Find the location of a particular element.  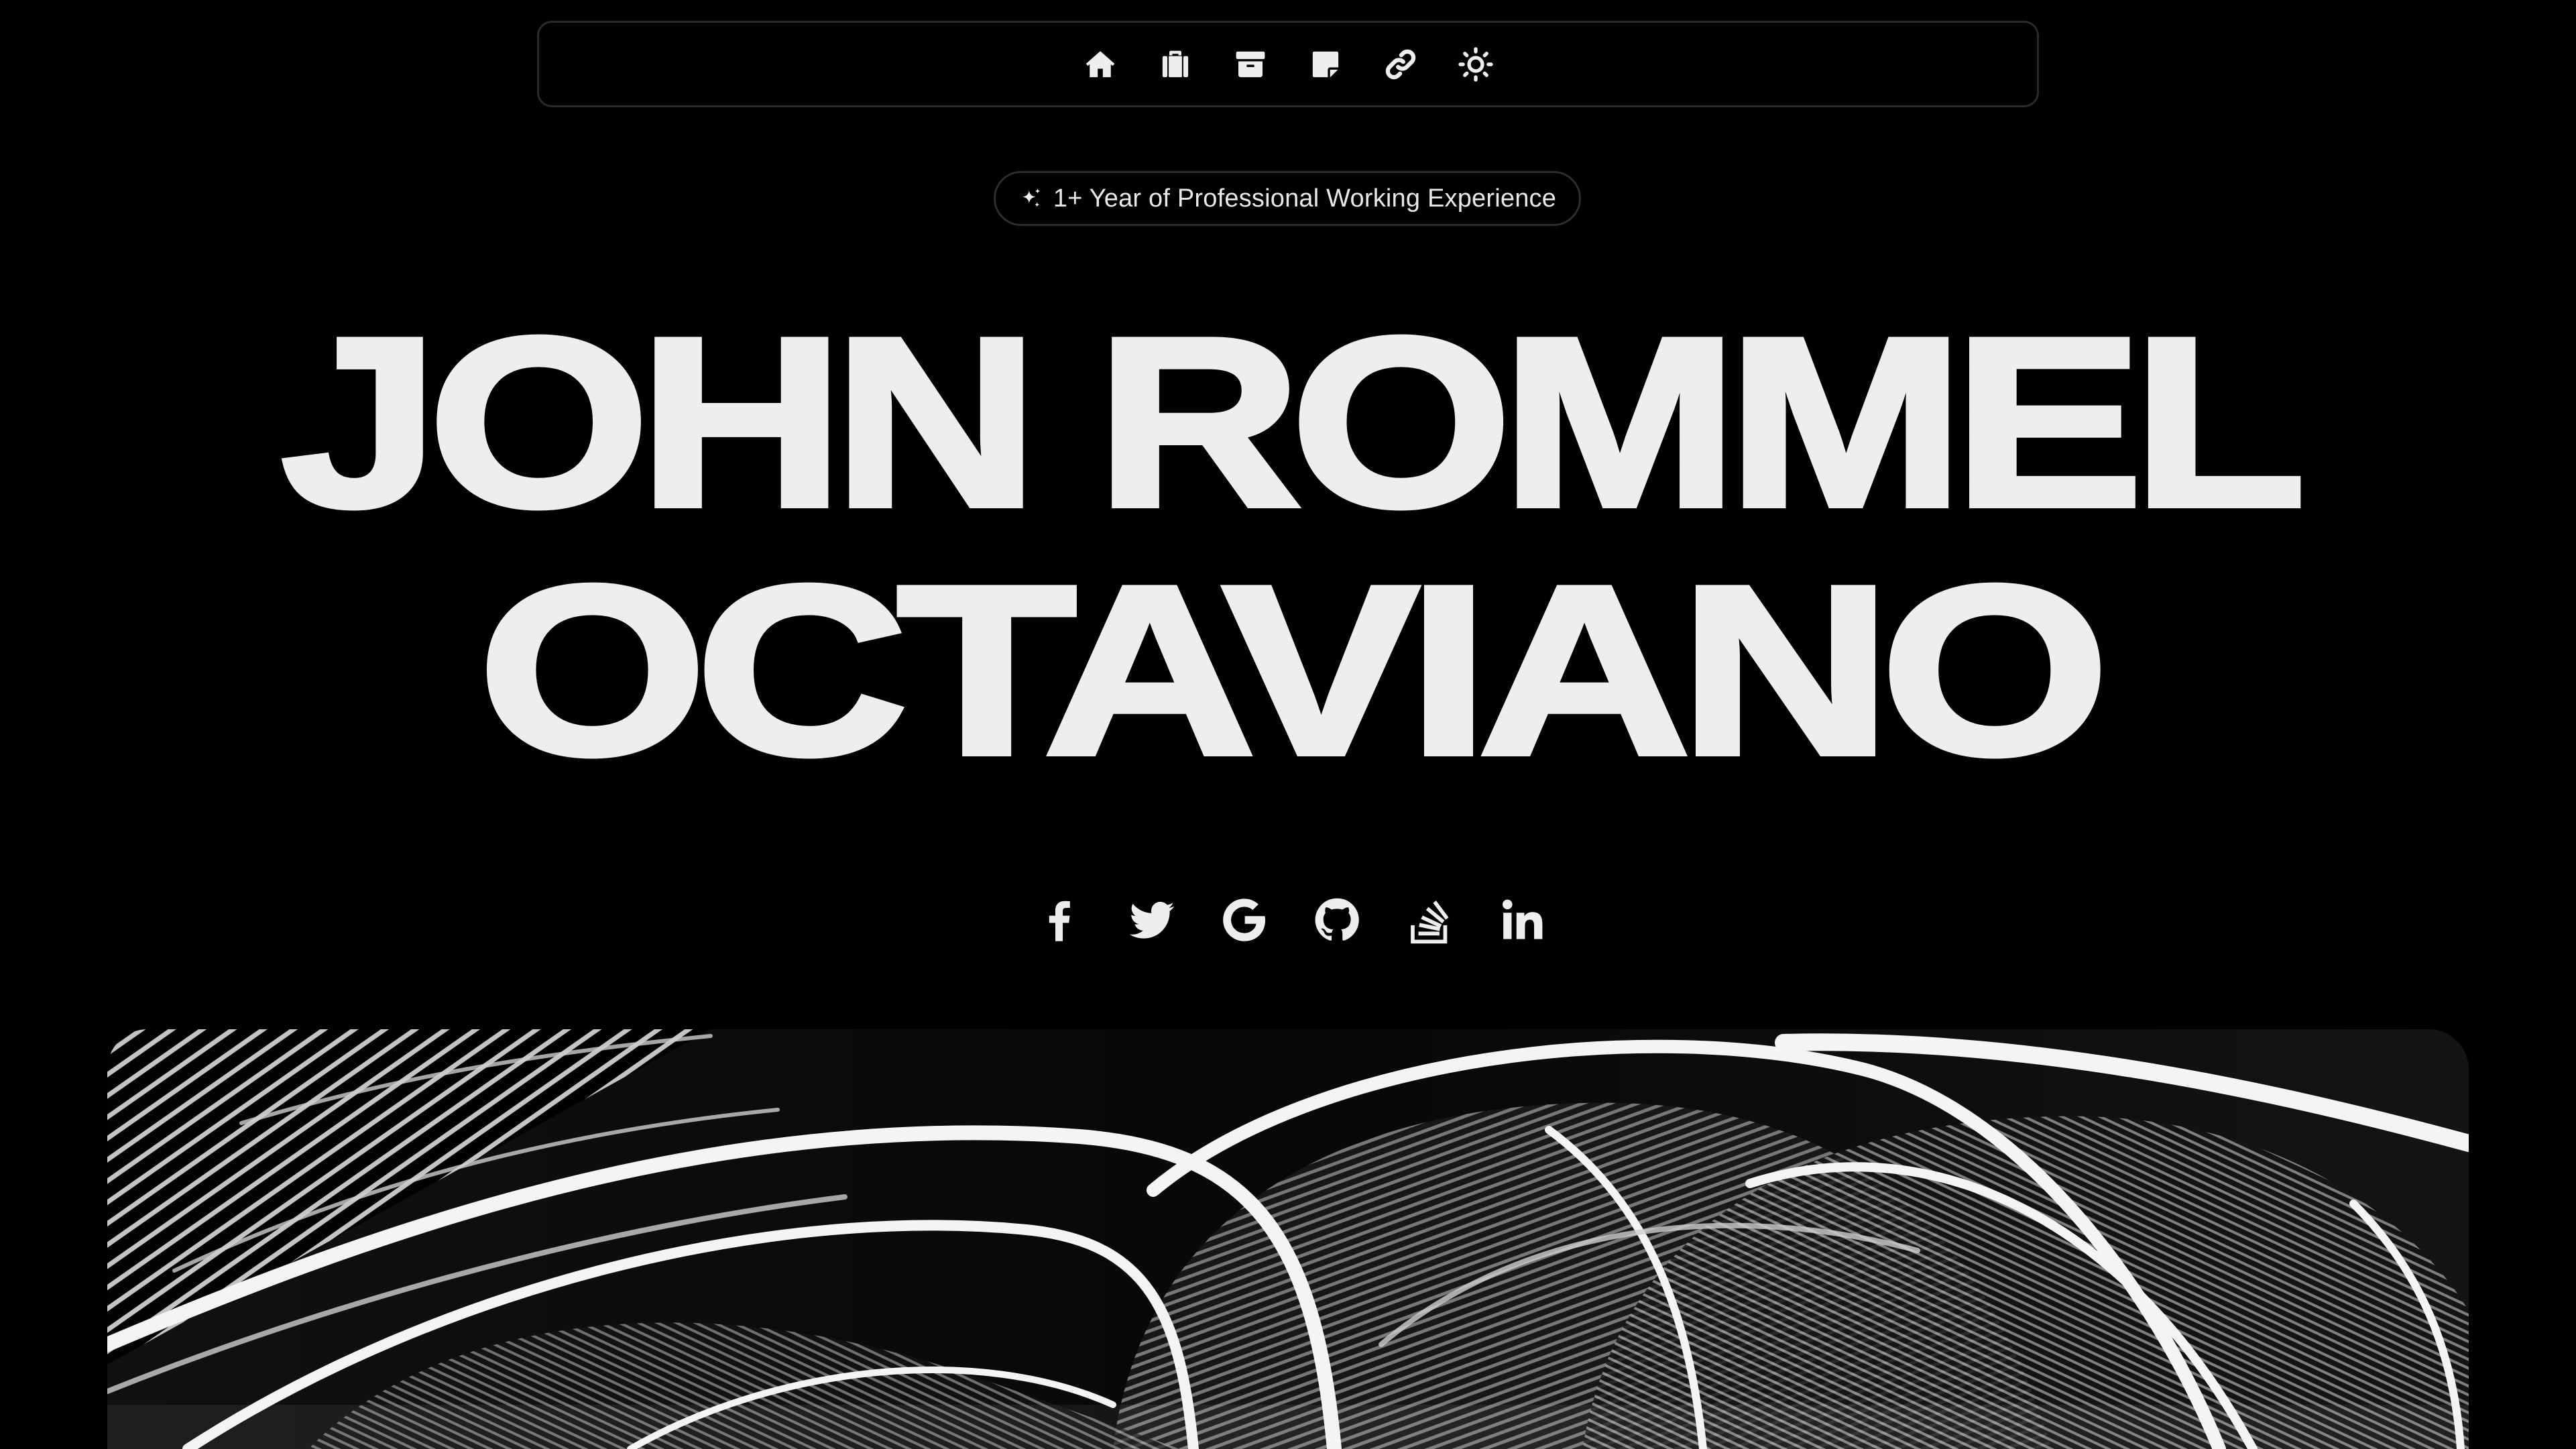

stackoverflow-icon is located at coordinates (1430, 923).